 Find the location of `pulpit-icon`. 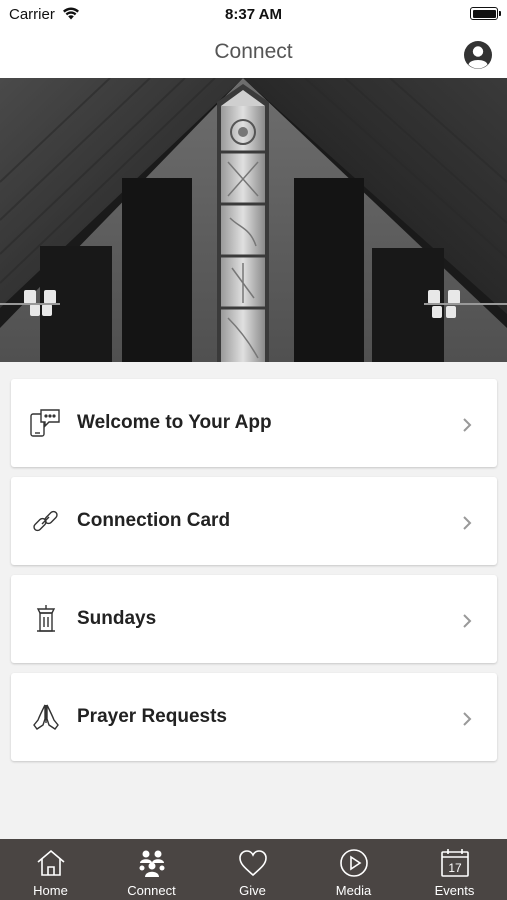

pulpit-icon is located at coordinates (46, 618).